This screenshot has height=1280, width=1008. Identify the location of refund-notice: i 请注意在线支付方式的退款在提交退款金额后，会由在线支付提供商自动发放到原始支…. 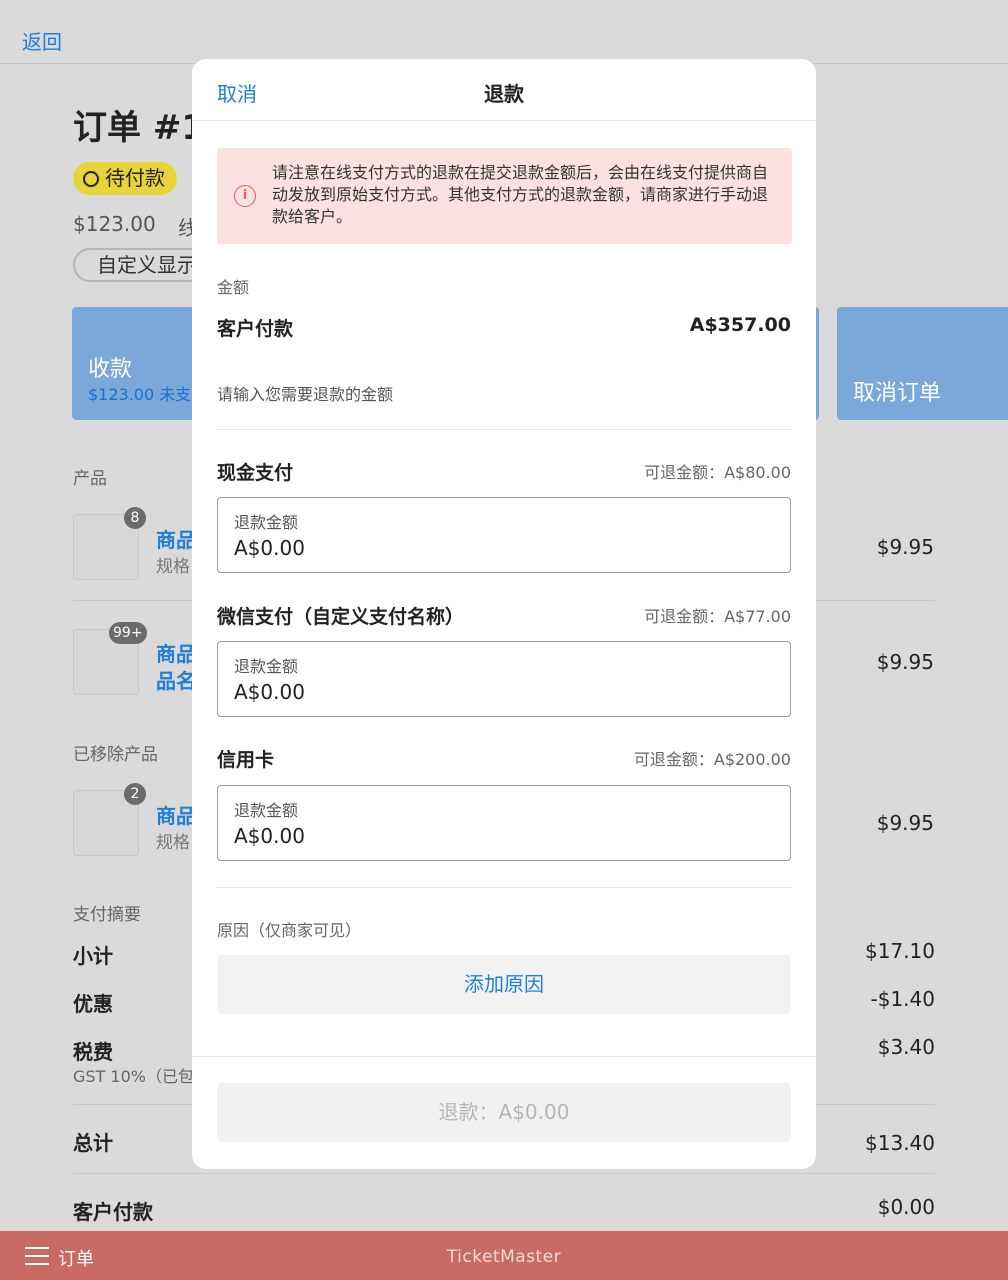
(504, 196).